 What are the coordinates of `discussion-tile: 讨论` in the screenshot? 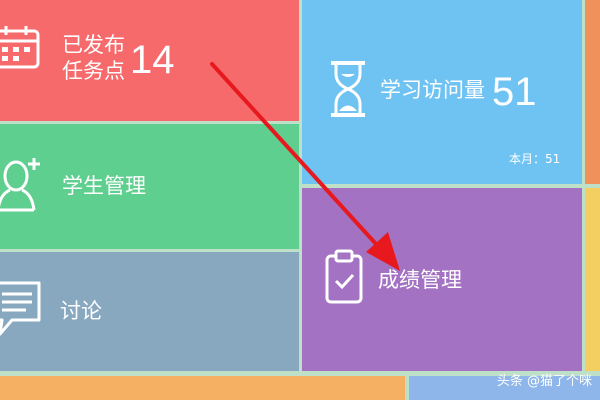 It's located at (149, 311).